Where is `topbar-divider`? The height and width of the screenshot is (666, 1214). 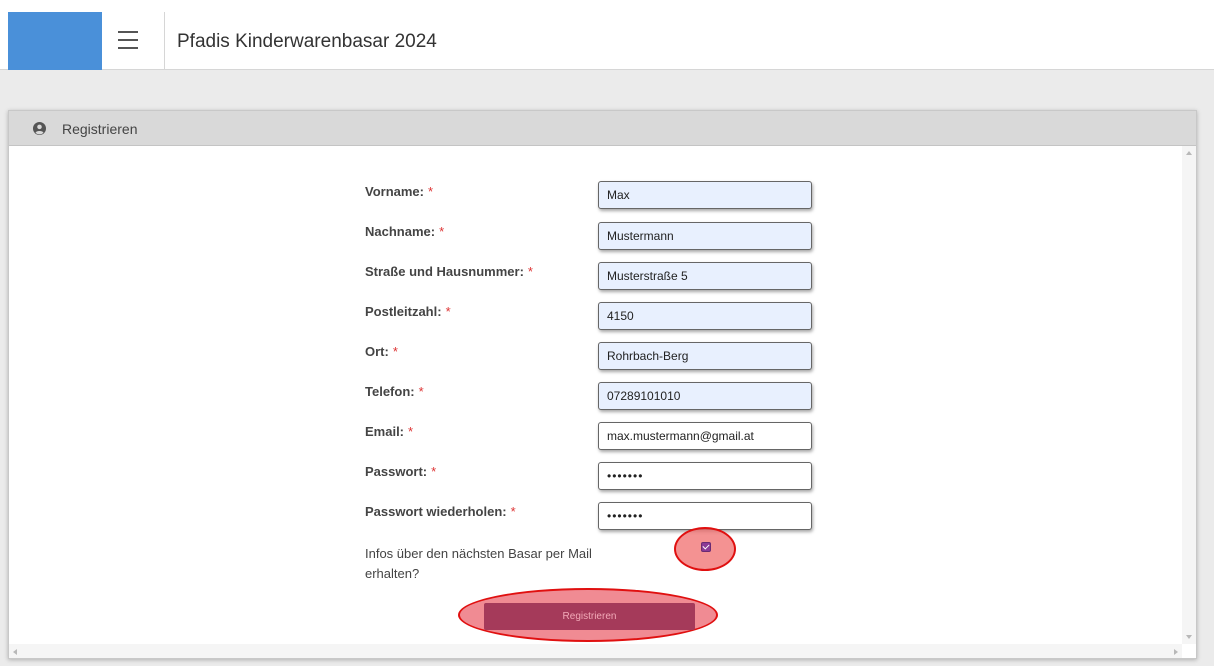
topbar-divider is located at coordinates (164, 41).